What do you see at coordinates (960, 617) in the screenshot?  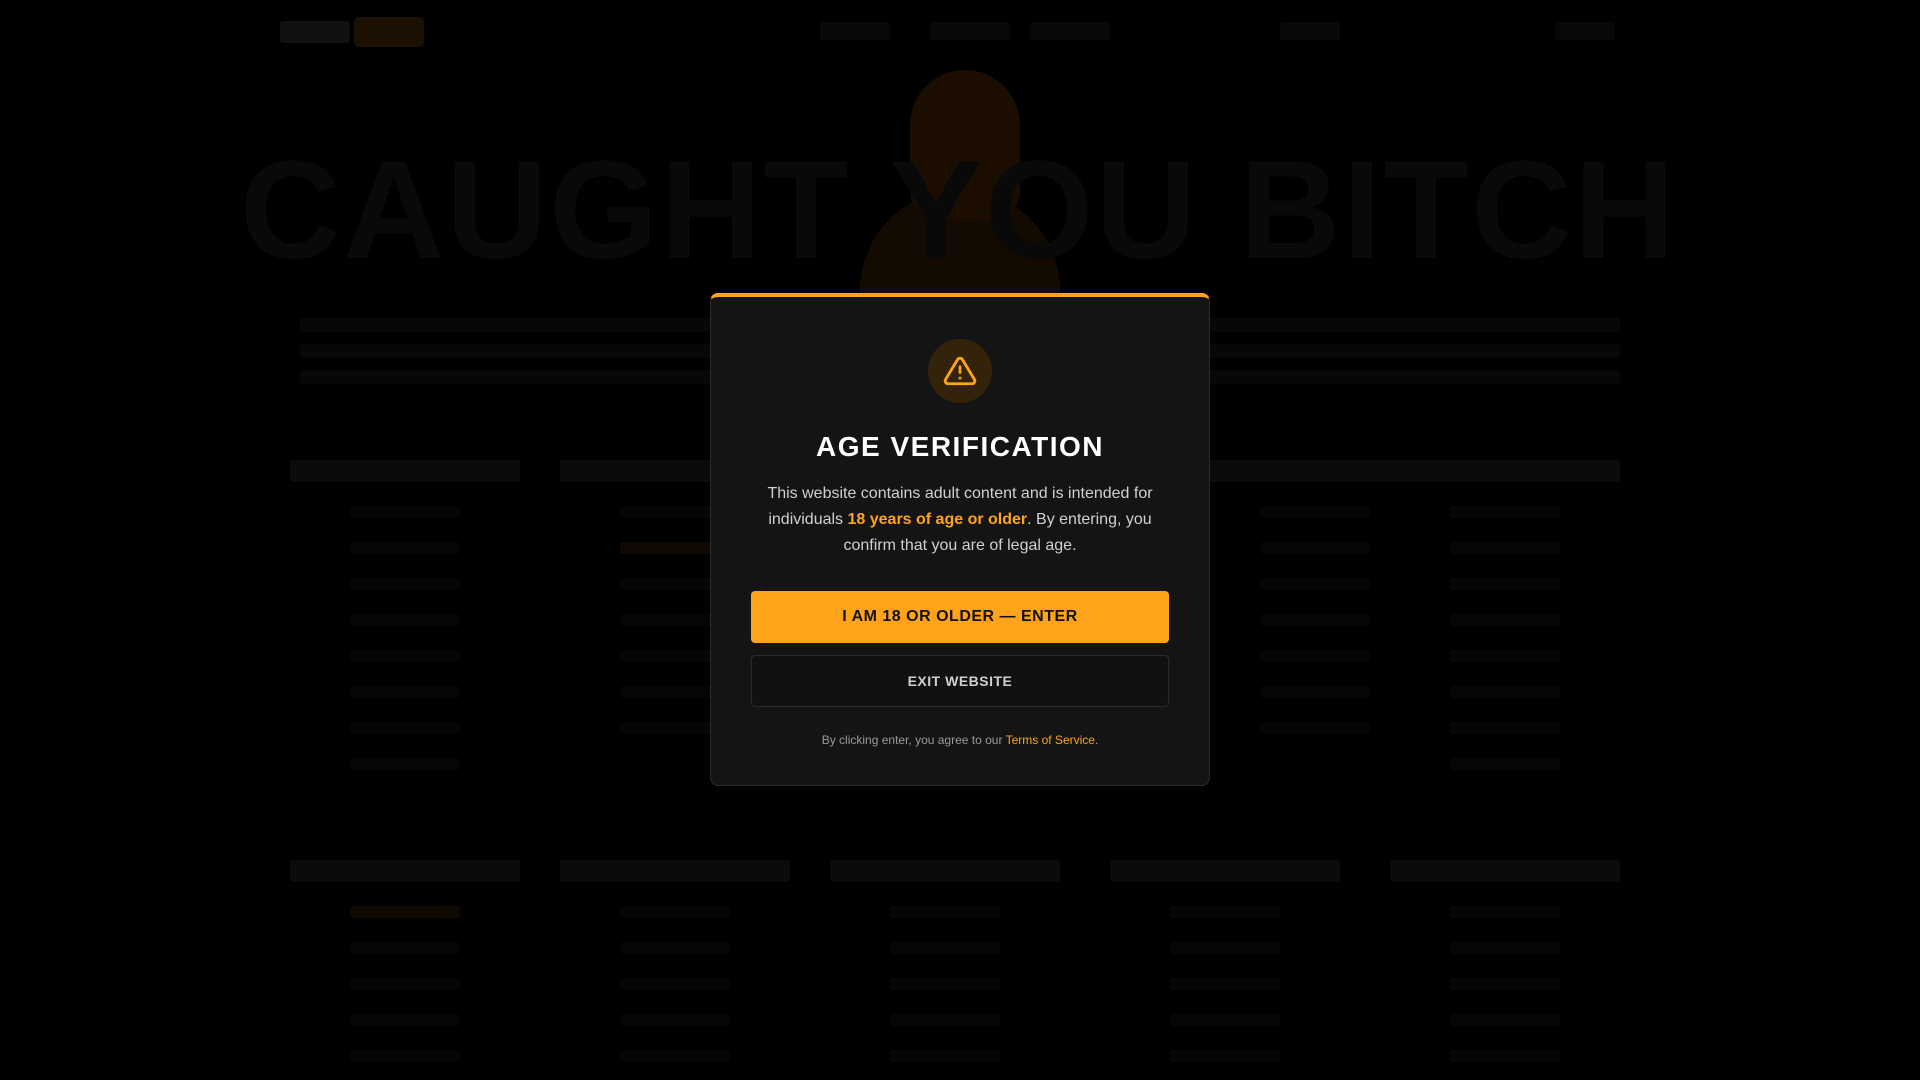 I see `enter-button: I AM 18 OR OLDER — ENTER` at bounding box center [960, 617].